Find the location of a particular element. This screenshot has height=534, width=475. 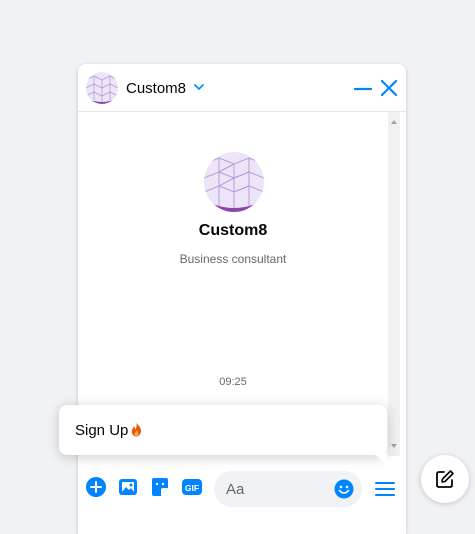

popup-tail is located at coordinates (380, 459).